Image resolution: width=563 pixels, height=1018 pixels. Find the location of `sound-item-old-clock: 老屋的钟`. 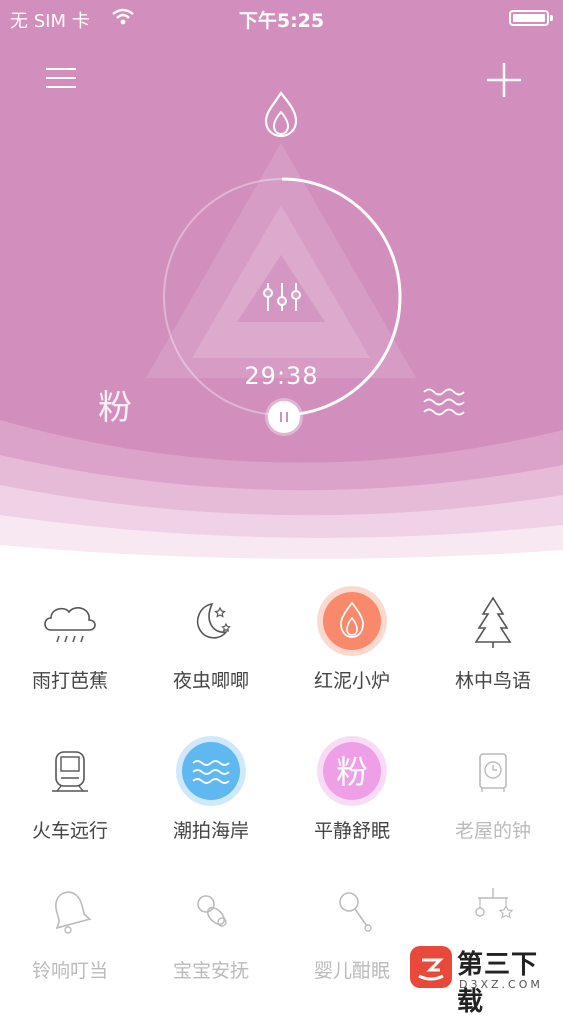

sound-item-old-clock: 老屋的钟 is located at coordinates (493, 790).